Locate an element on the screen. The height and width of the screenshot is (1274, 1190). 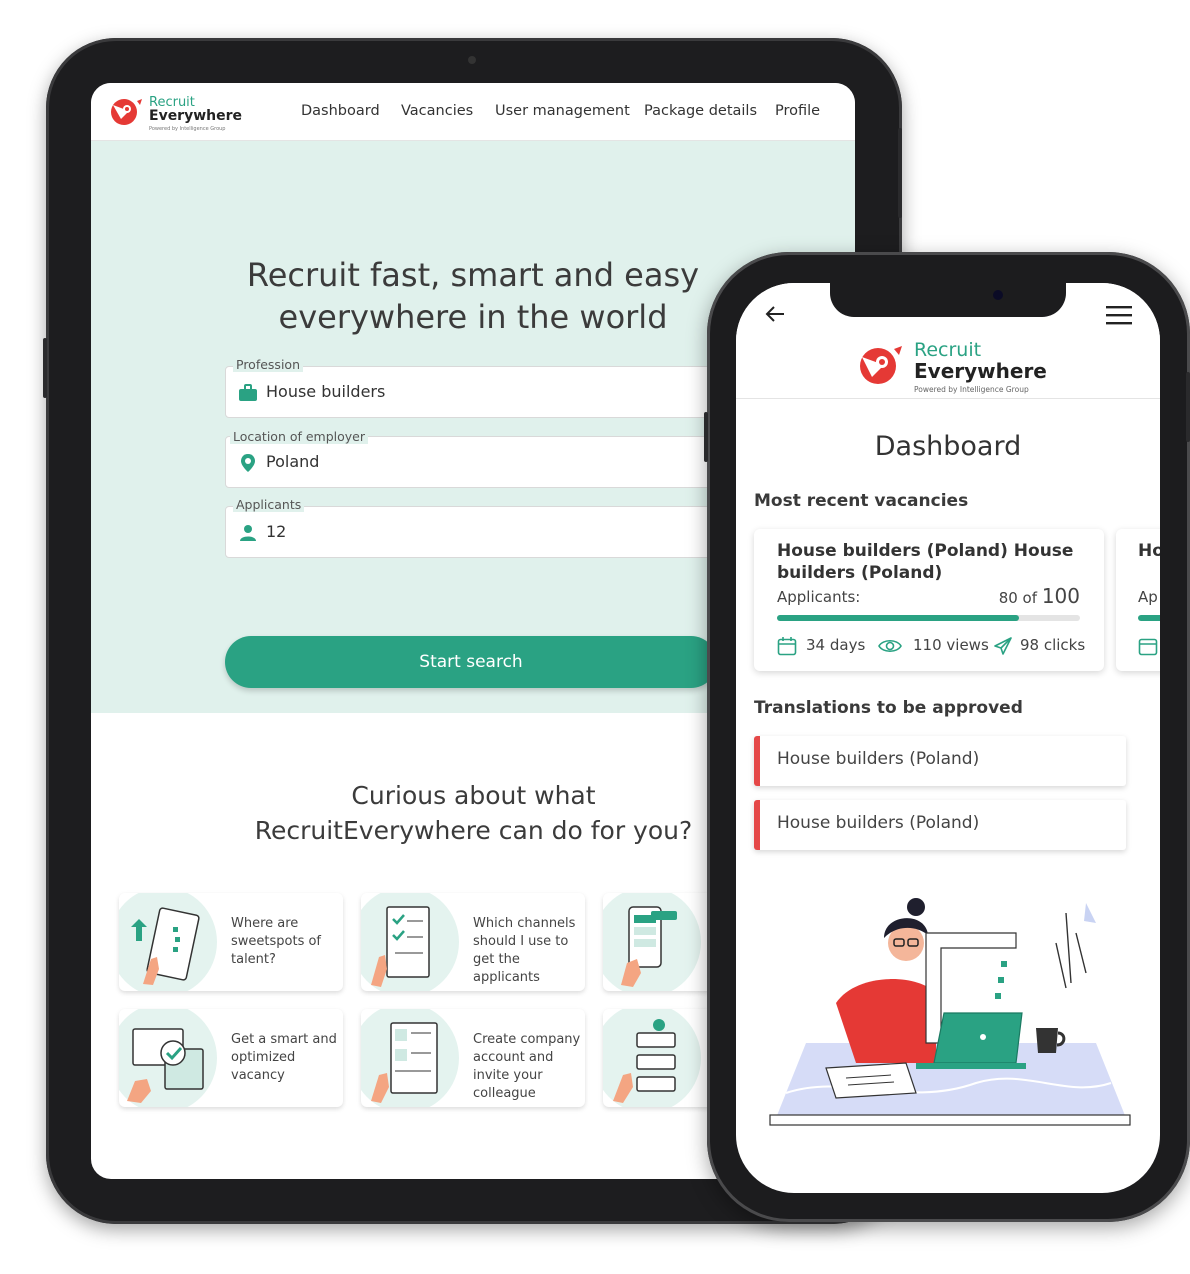
feature-text: Where are sweetspots of talent? is located at coordinates (276, 941).